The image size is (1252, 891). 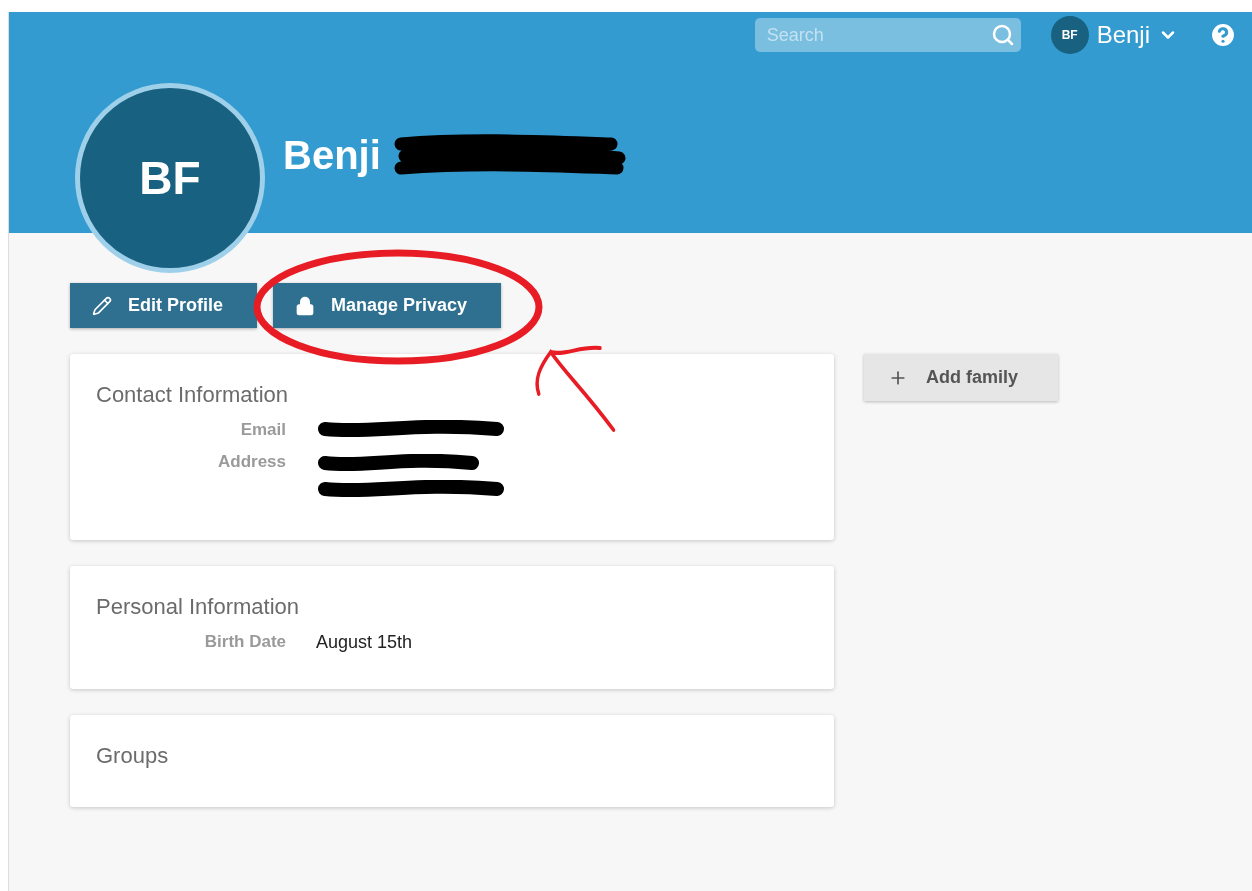 I want to click on action-button: Manage Privacy, so click(x=387, y=305).